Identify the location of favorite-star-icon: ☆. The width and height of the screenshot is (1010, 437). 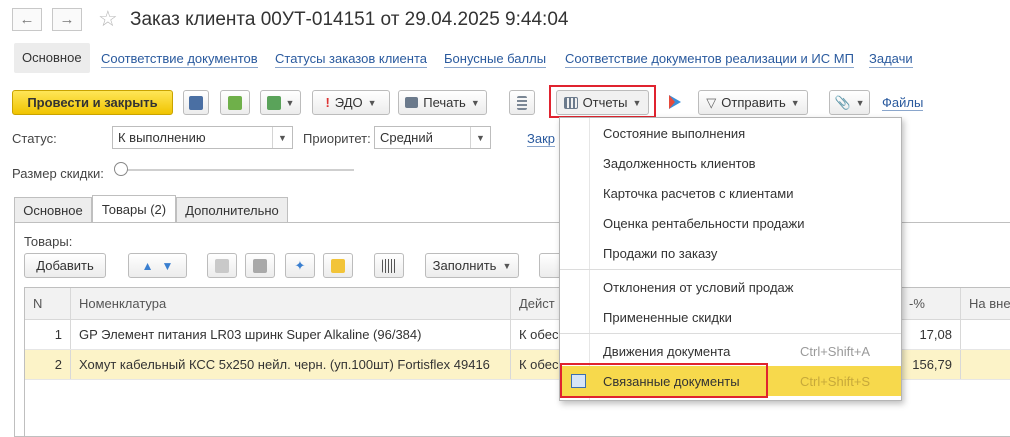
(108, 19).